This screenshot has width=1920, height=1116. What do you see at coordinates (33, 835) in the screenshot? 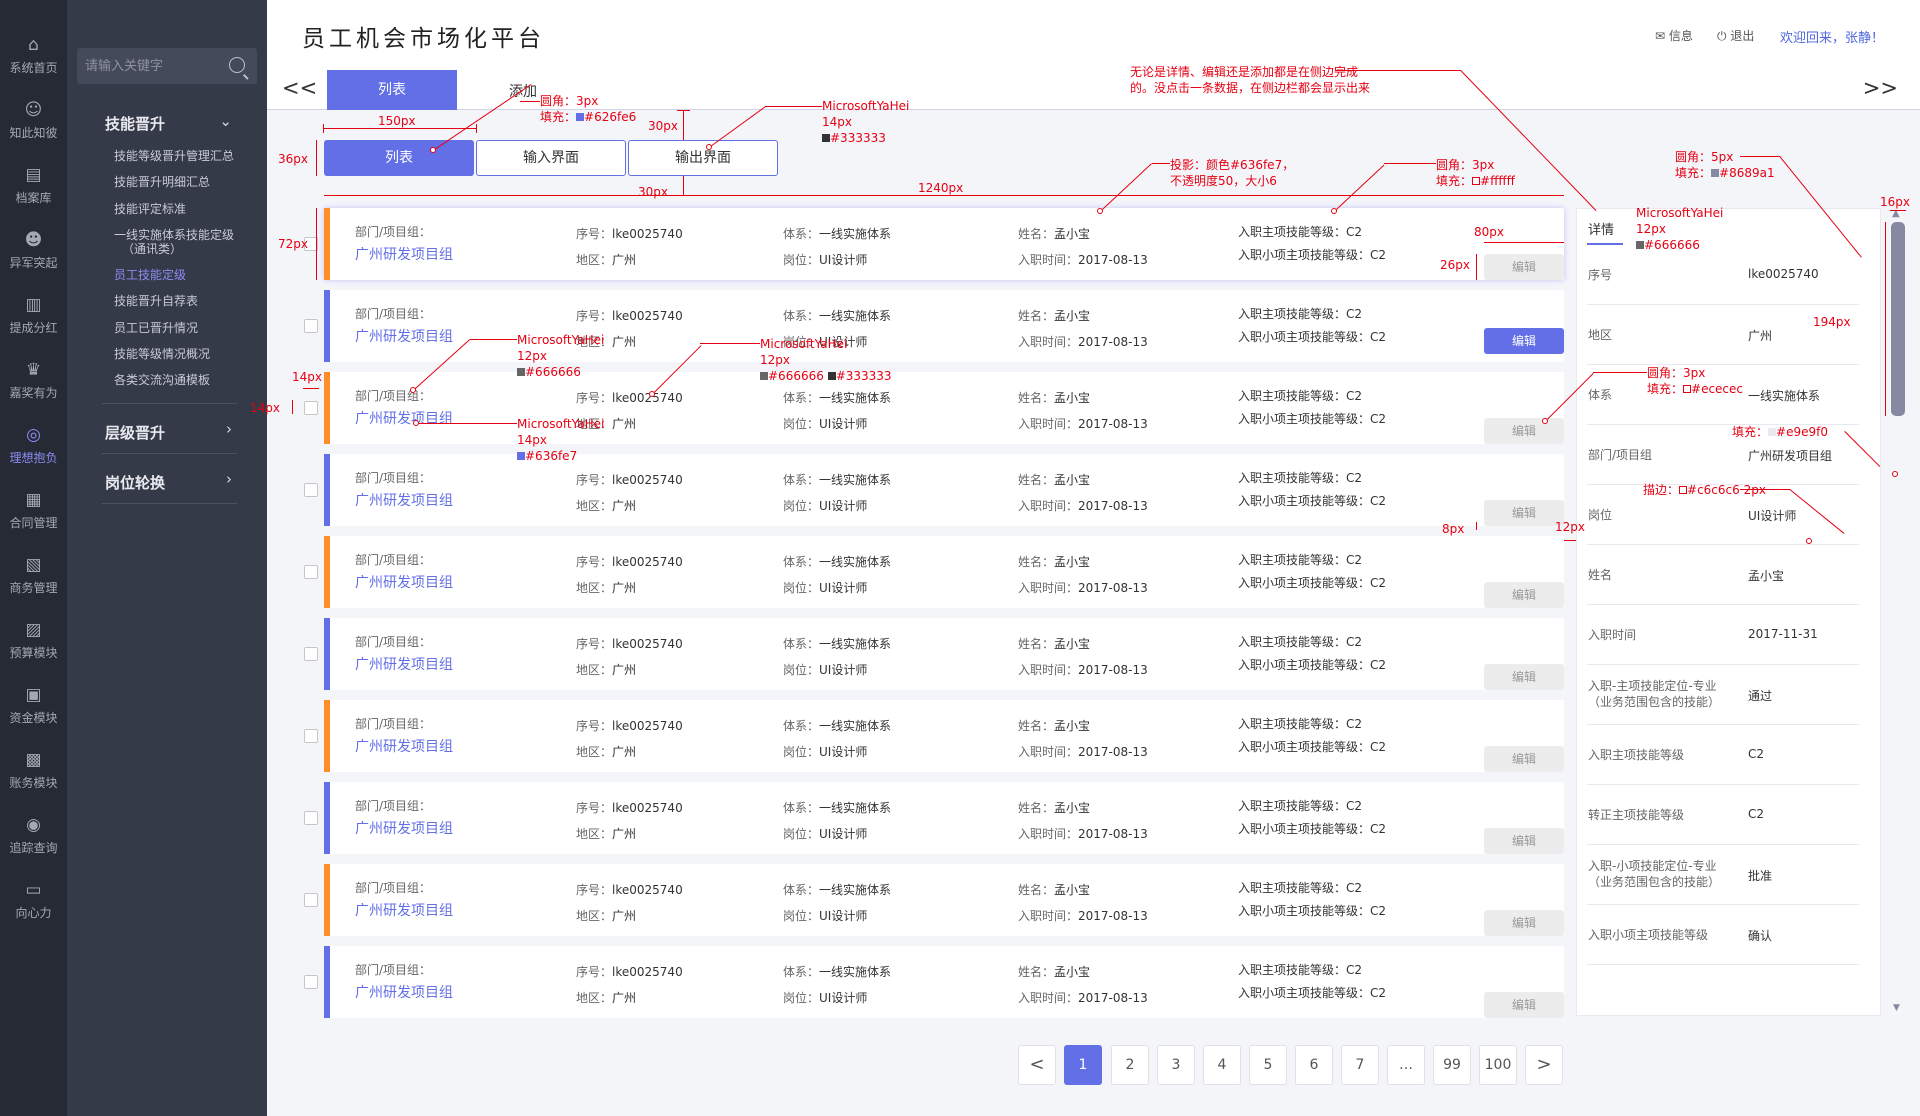
I see `nav-item: ◉ 追踪查询` at bounding box center [33, 835].